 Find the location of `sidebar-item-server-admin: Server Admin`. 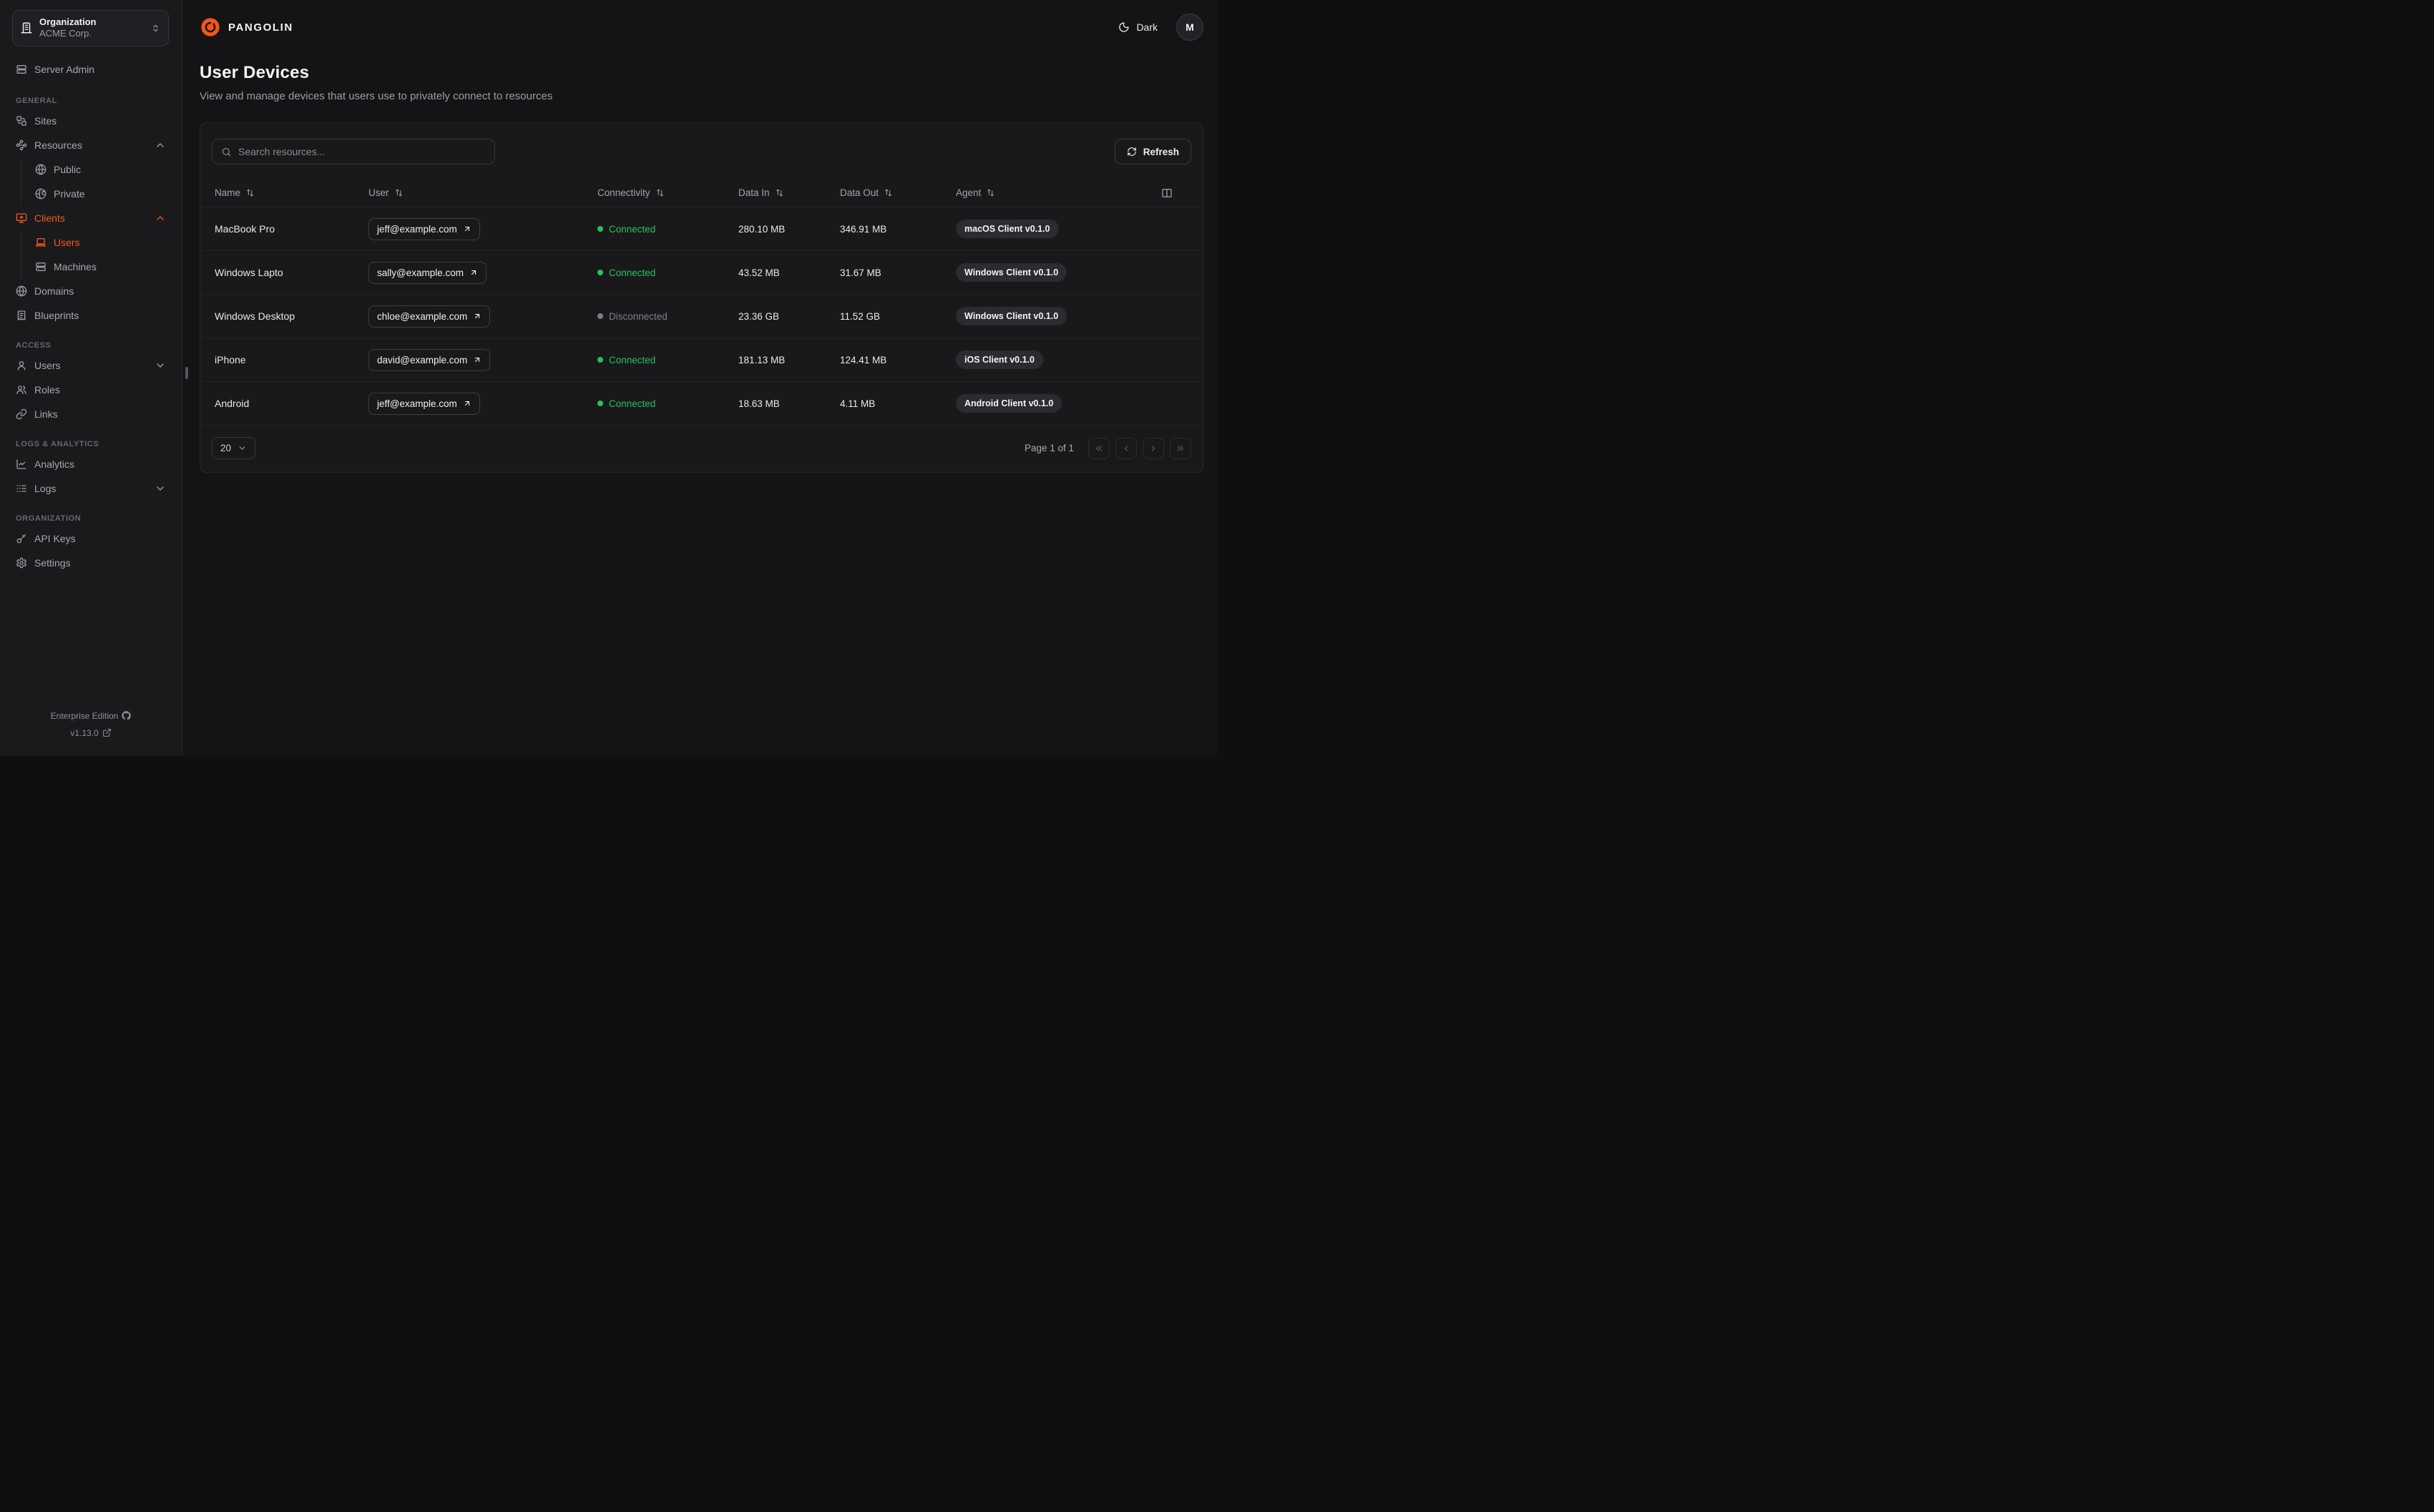

sidebar-item-server-admin: Server Admin is located at coordinates (90, 69).